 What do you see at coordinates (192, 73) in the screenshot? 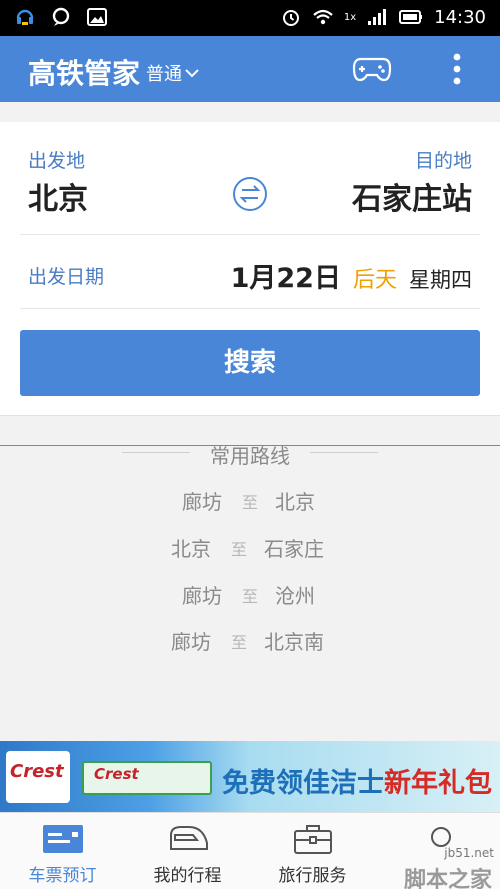
I see `chevron-down-icon` at bounding box center [192, 73].